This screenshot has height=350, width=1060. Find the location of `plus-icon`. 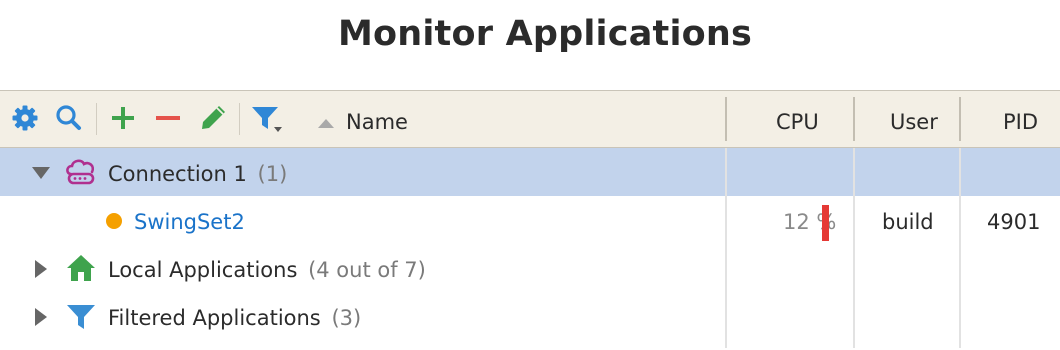

plus-icon is located at coordinates (123, 118).